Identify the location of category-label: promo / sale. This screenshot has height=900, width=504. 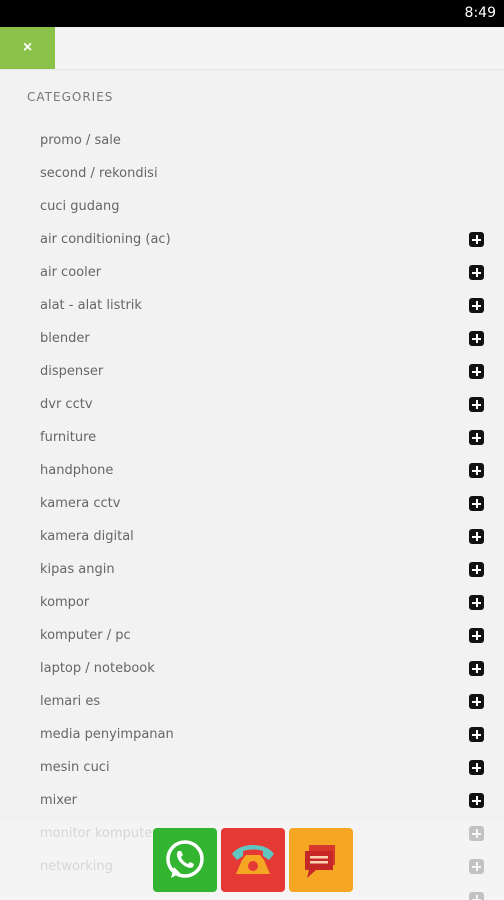
(80, 140).